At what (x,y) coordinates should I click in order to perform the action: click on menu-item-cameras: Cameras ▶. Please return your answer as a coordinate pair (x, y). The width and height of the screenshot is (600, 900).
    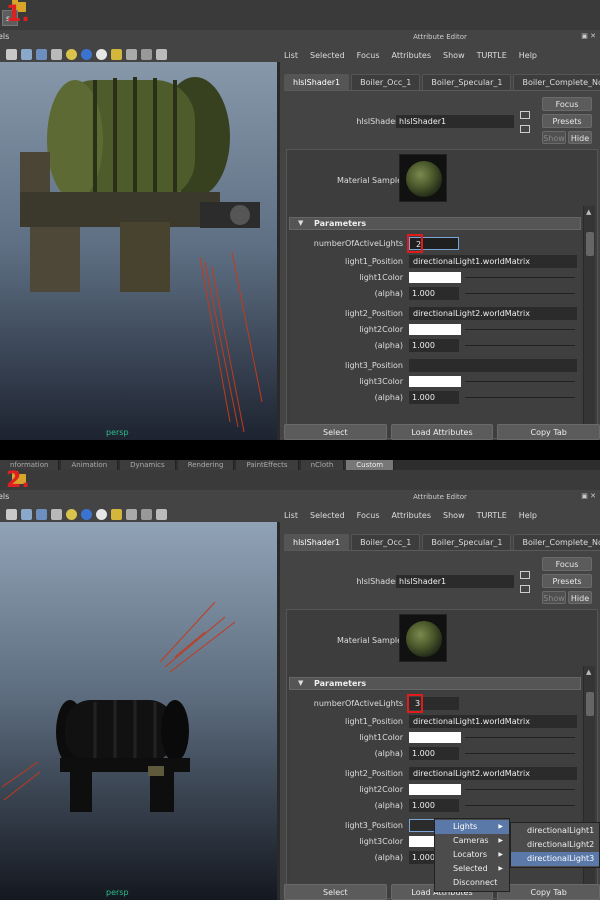
    Looking at the image, I should click on (472, 841).